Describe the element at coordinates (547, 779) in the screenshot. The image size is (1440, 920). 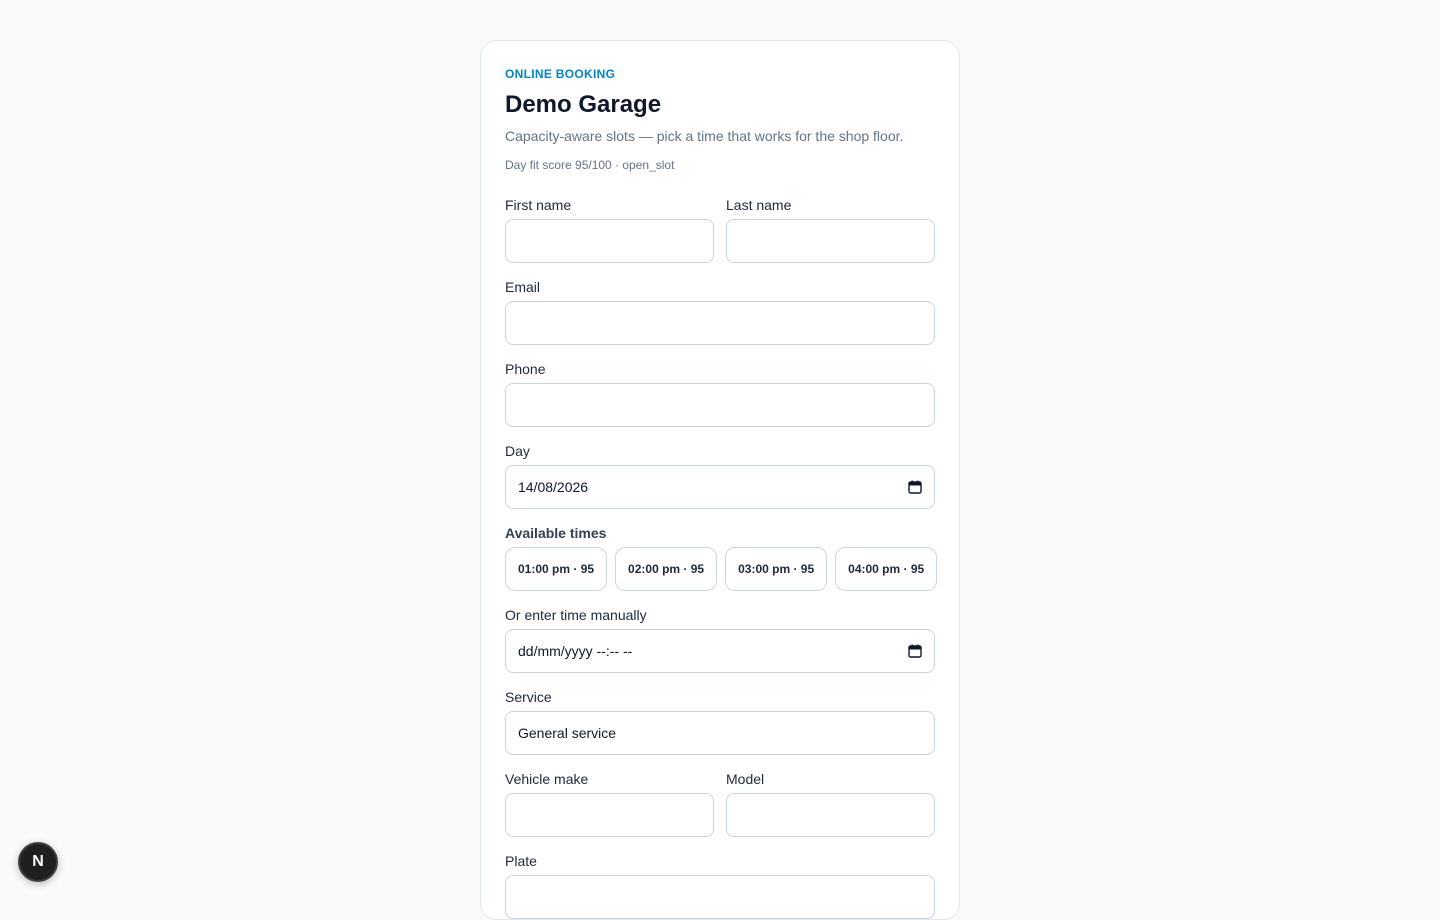
I see `vehicle-make-label: Vehicle make` at that location.